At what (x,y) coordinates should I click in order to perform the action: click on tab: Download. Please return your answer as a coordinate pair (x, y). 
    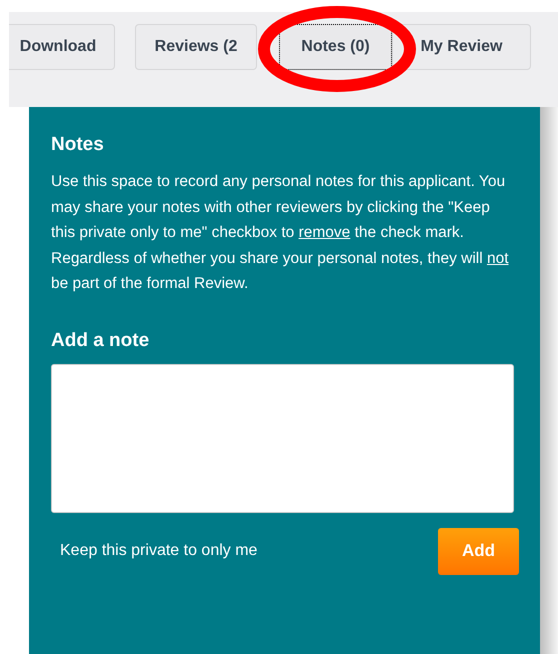
    Looking at the image, I should click on (62, 47).